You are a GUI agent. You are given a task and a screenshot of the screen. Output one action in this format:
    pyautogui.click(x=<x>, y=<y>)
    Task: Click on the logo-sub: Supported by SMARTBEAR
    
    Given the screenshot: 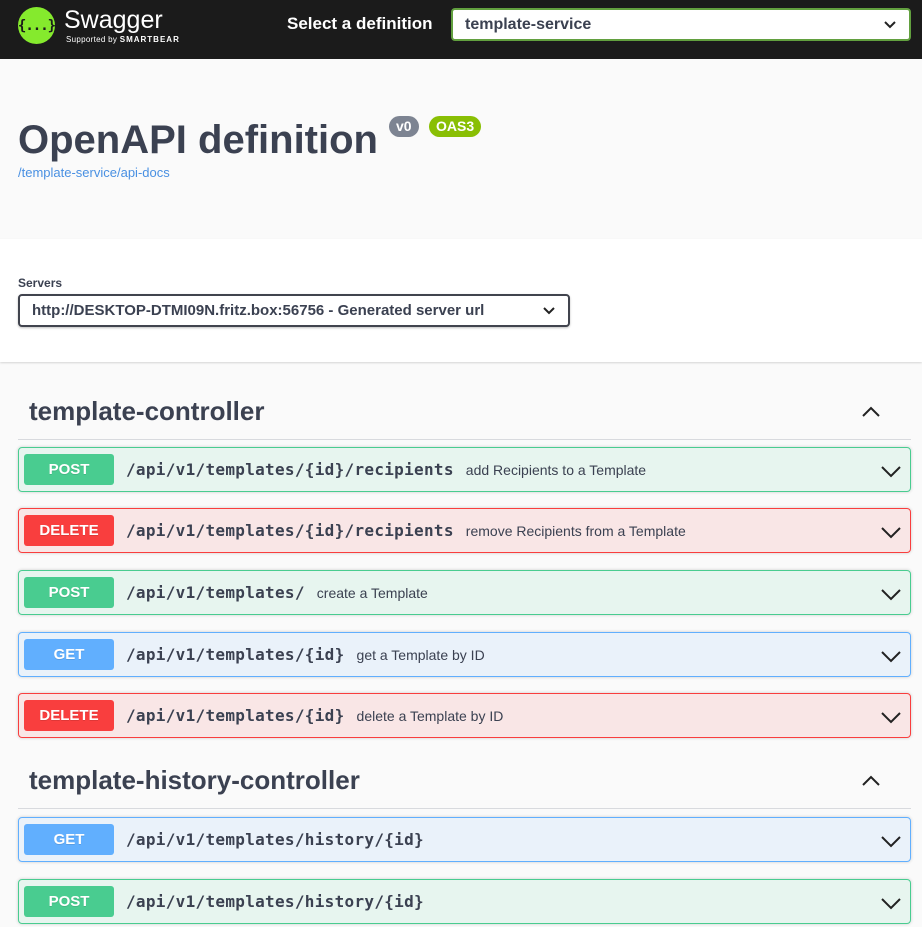 What is the action you would take?
    pyautogui.click(x=123, y=40)
    